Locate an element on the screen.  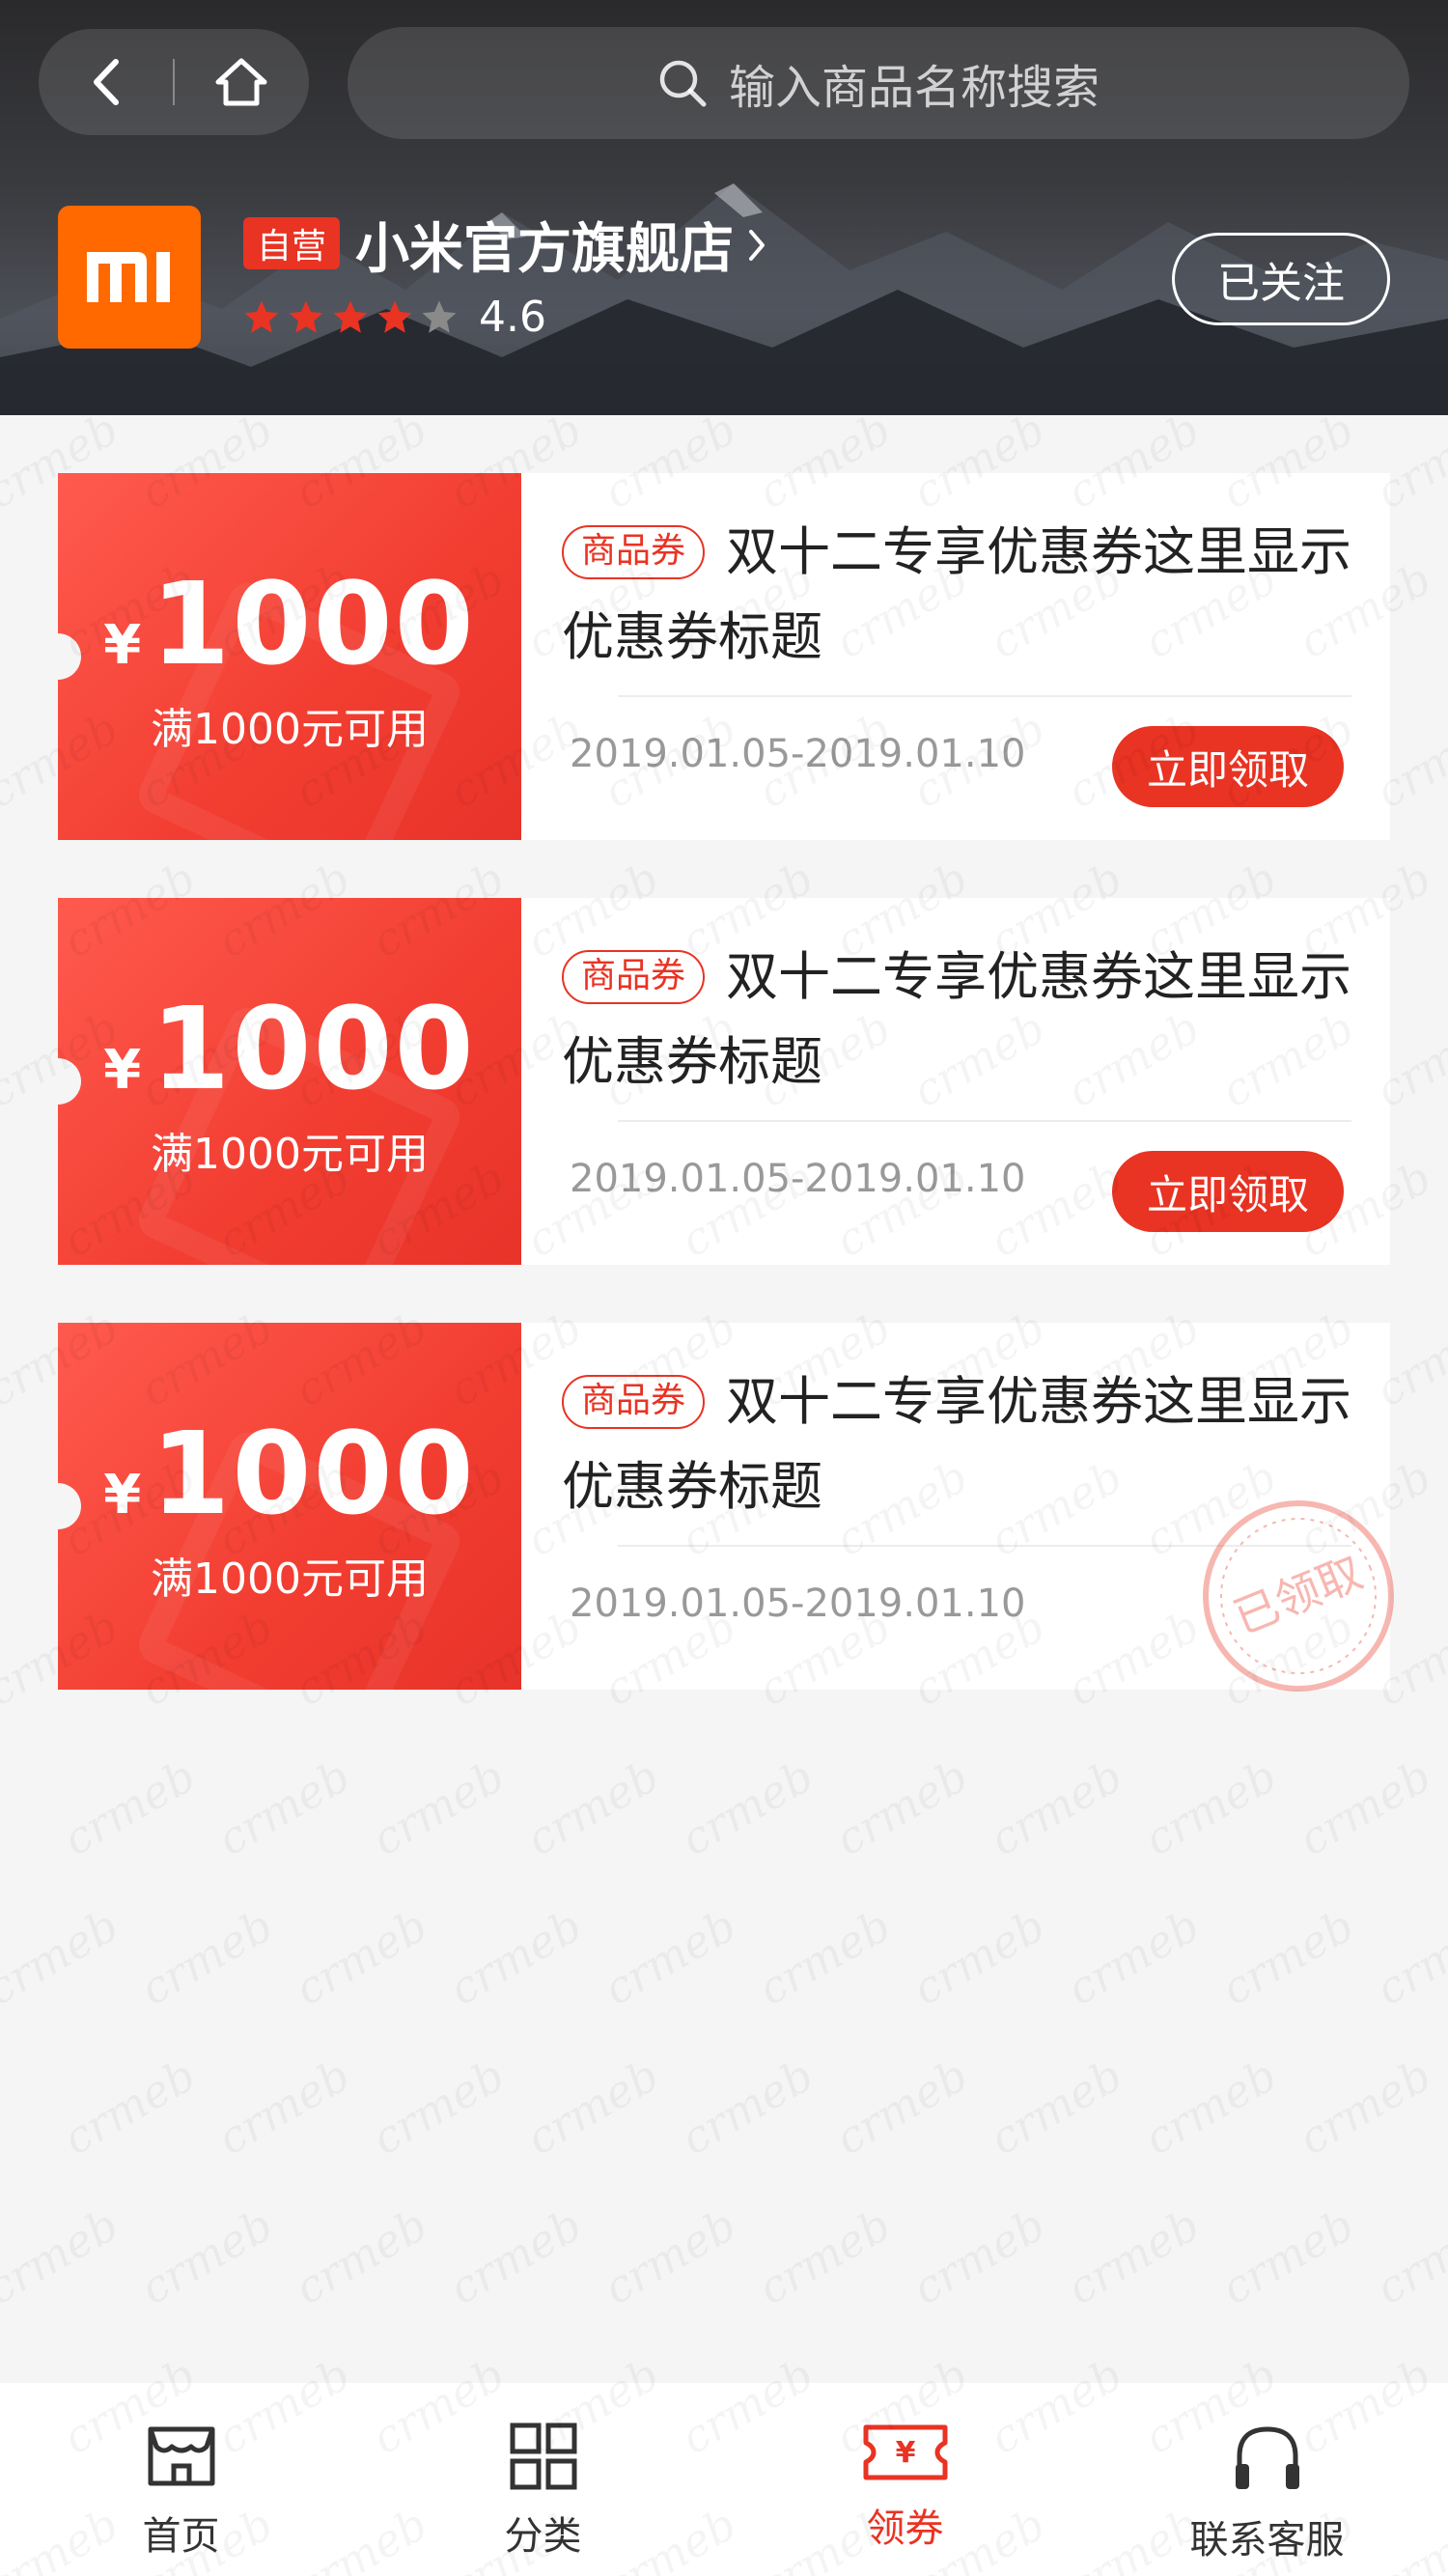
shop-name: 小米官方旗舰店 is located at coordinates (544, 250).